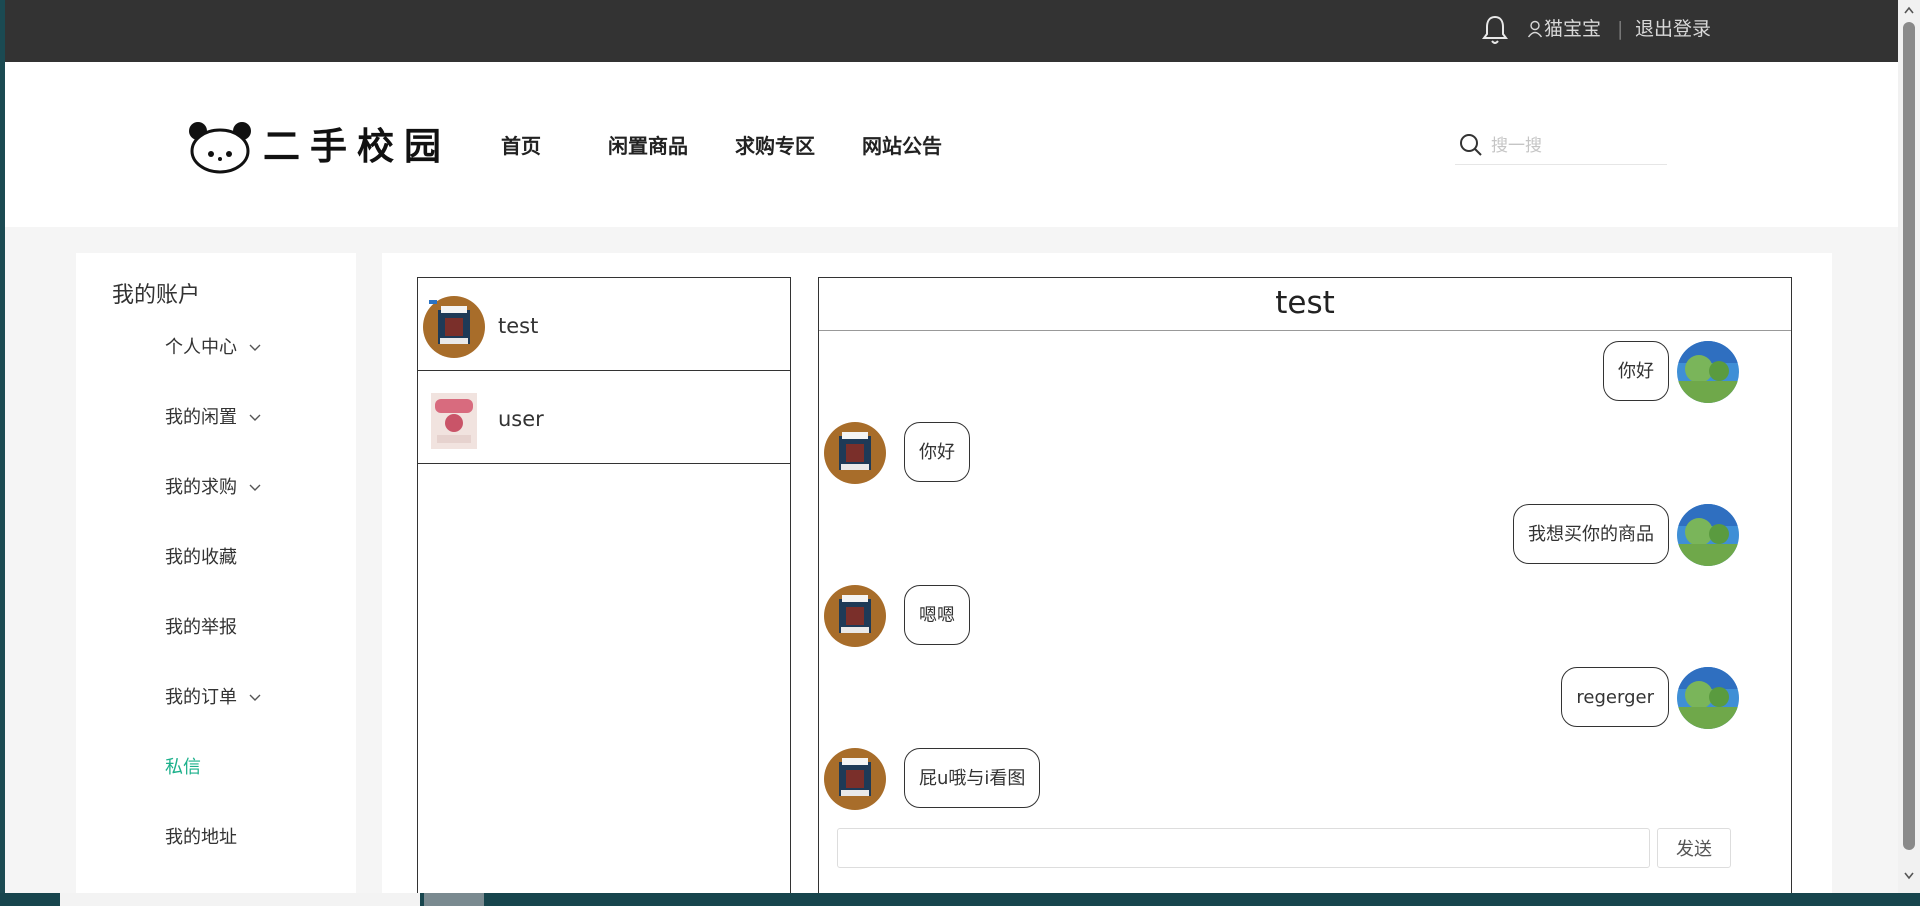 Image resolution: width=1920 pixels, height=906 pixels. Describe the element at coordinates (1909, 436) in the screenshot. I see `scrollbar-thumb` at that location.